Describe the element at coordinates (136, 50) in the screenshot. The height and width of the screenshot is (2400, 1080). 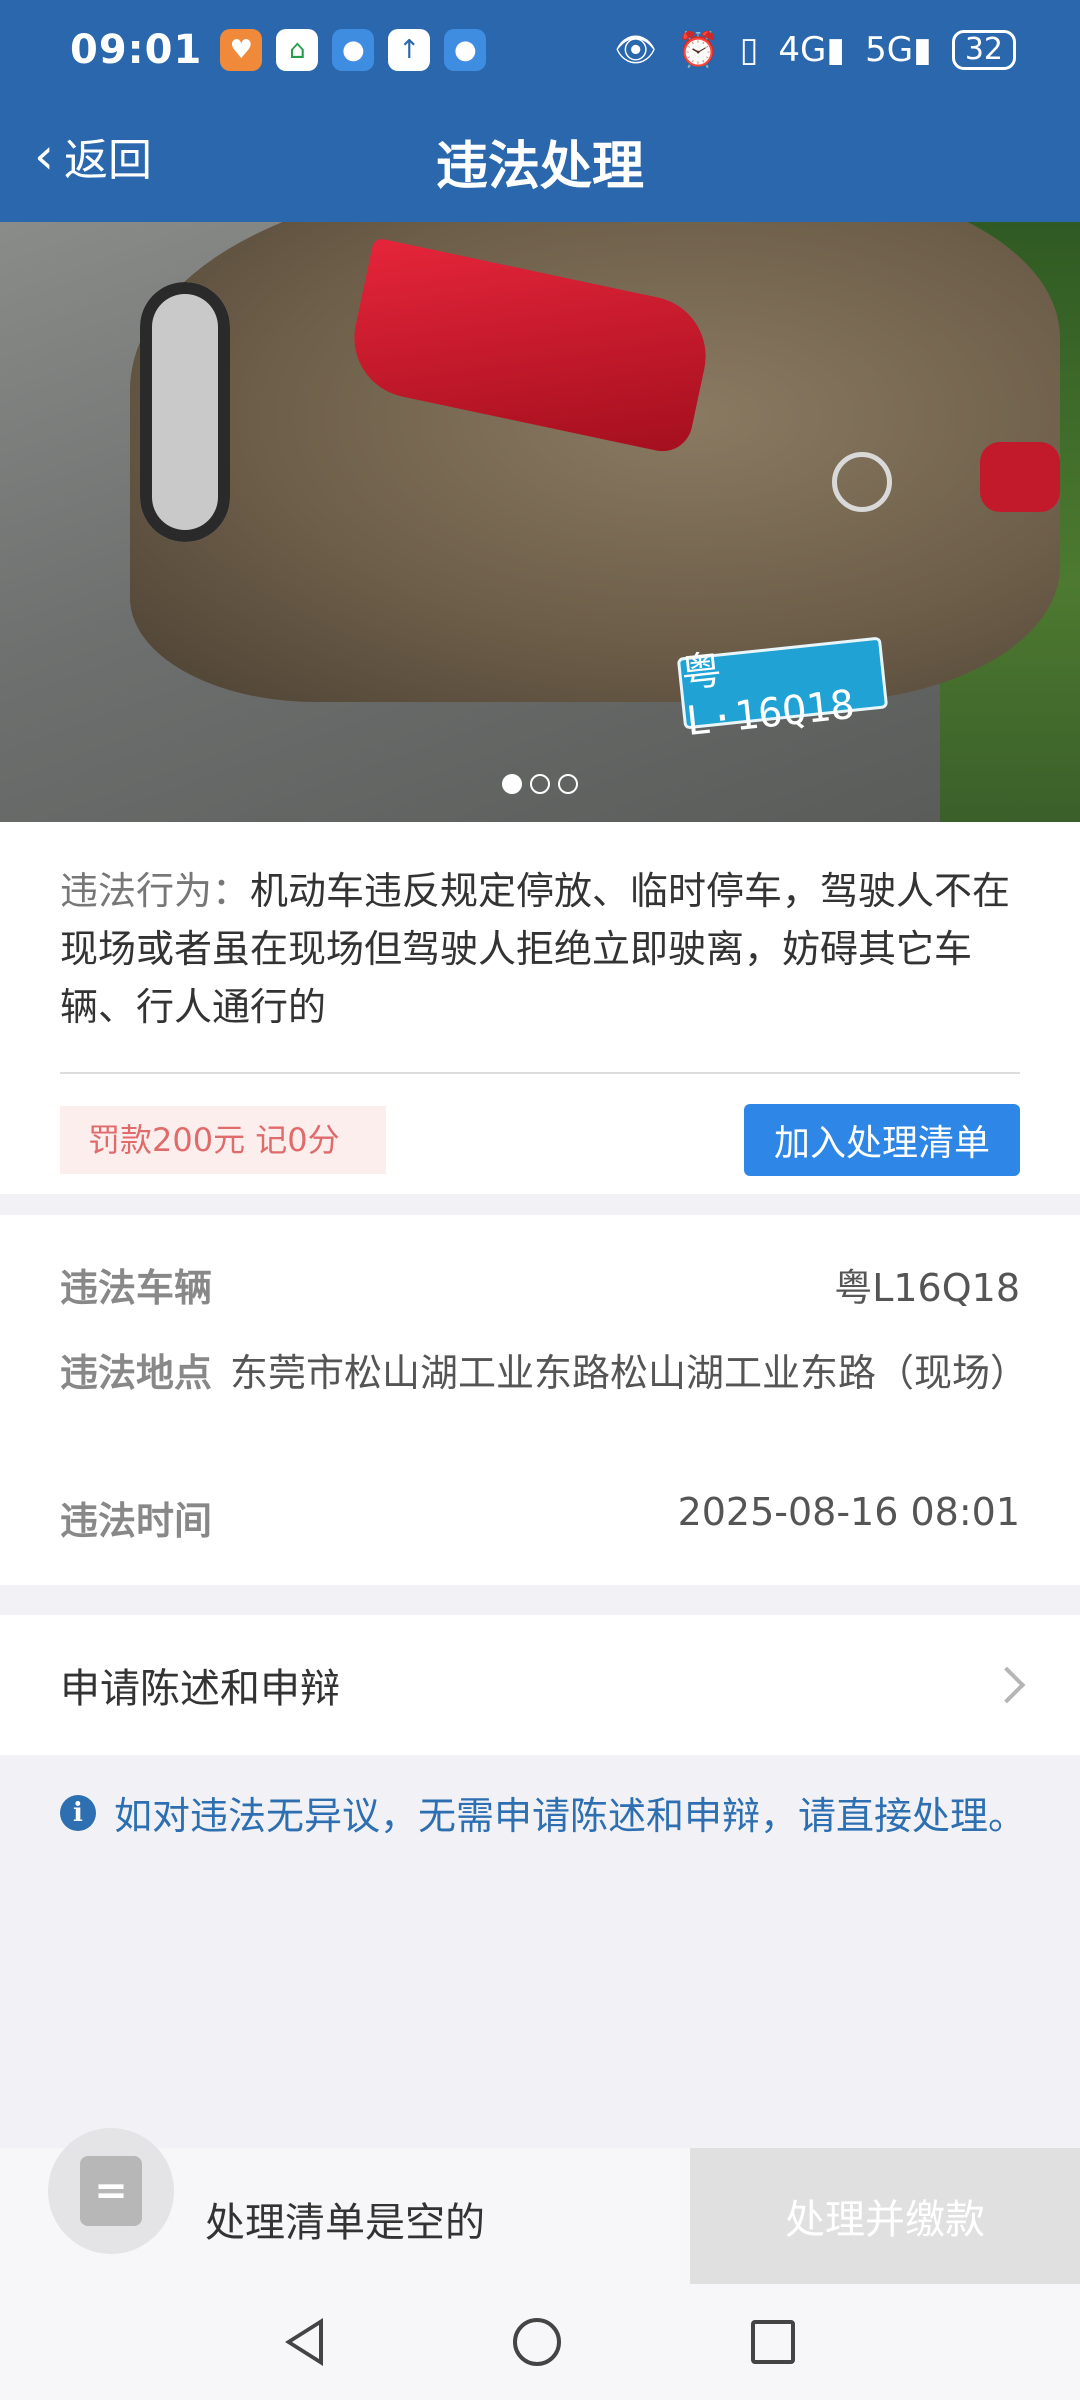
I see `status-time: 09:01` at that location.